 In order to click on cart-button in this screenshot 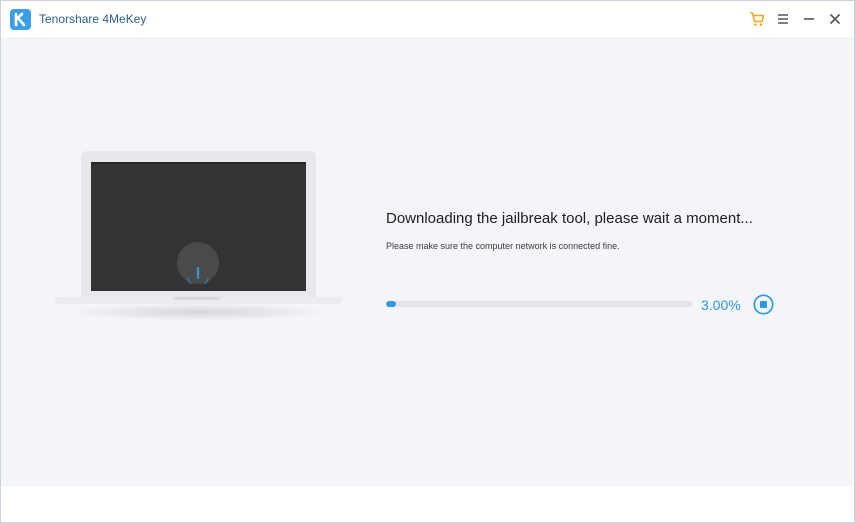, I will do `click(757, 19)`.